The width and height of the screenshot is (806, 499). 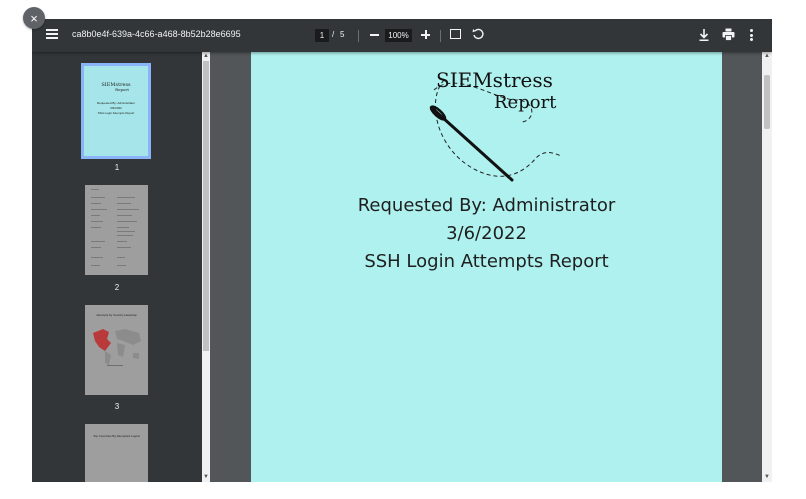 I want to click on thumbnail-page-4: Top Countries By Attempted Logins, so click(x=116, y=453).